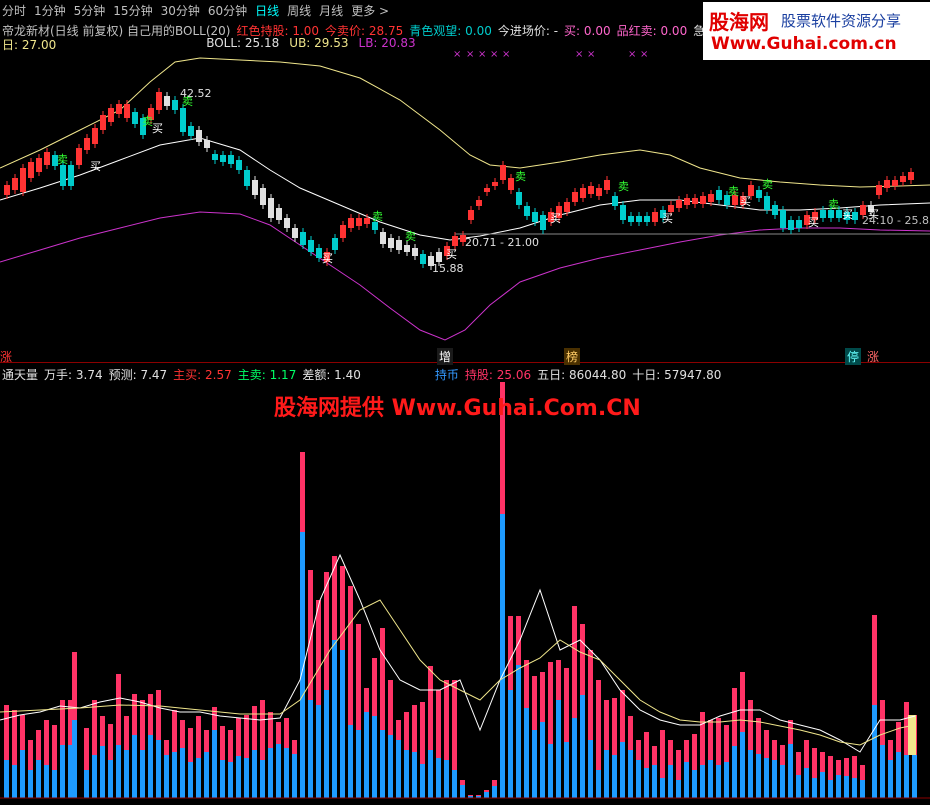  What do you see at coordinates (267, 10) in the screenshot?
I see `tab-daily: 日线` at bounding box center [267, 10].